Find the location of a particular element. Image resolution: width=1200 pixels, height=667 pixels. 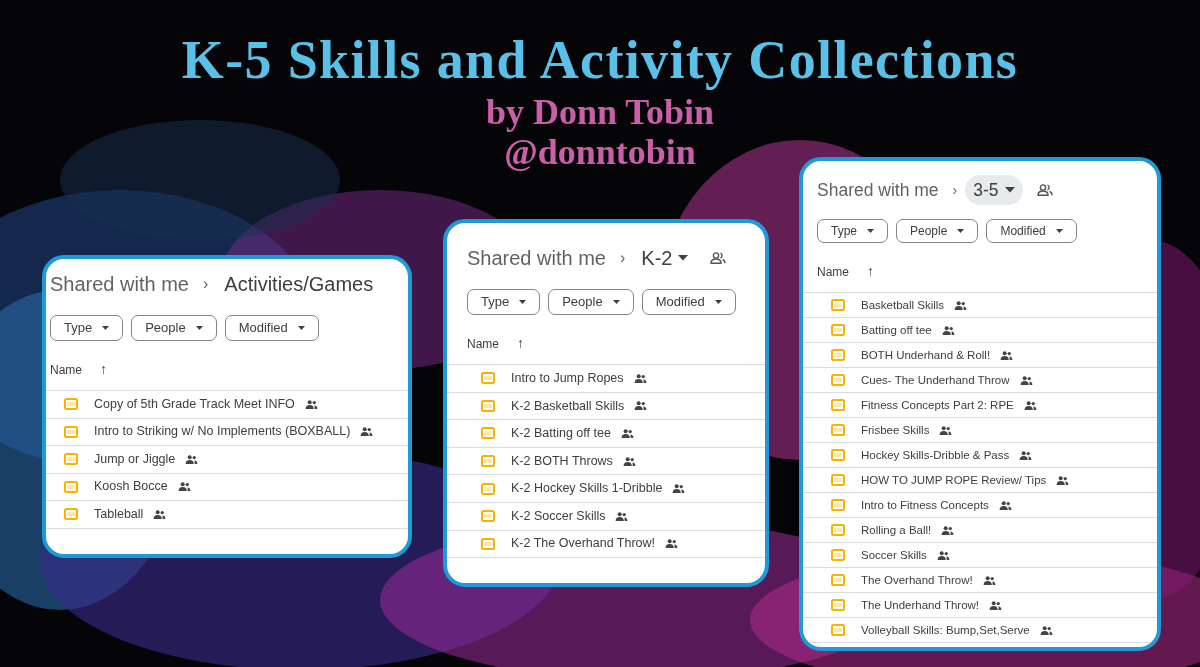

file-row: K-2 Batting off tee is located at coordinates (606, 434).